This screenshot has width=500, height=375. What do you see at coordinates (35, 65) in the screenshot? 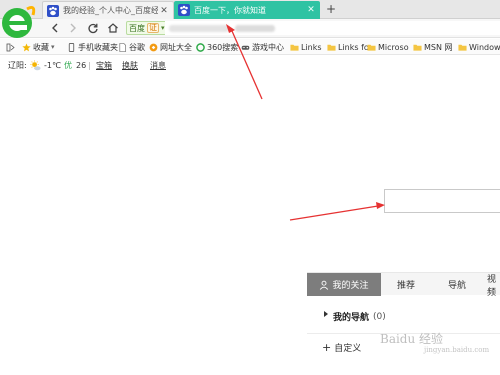
I see `weather-sun-icon` at bounding box center [35, 65].